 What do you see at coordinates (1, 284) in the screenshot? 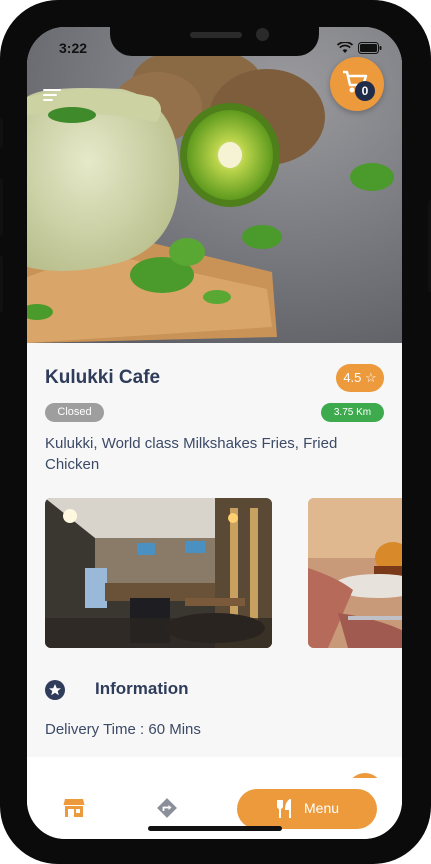
I see `volume-down-button` at bounding box center [1, 284].